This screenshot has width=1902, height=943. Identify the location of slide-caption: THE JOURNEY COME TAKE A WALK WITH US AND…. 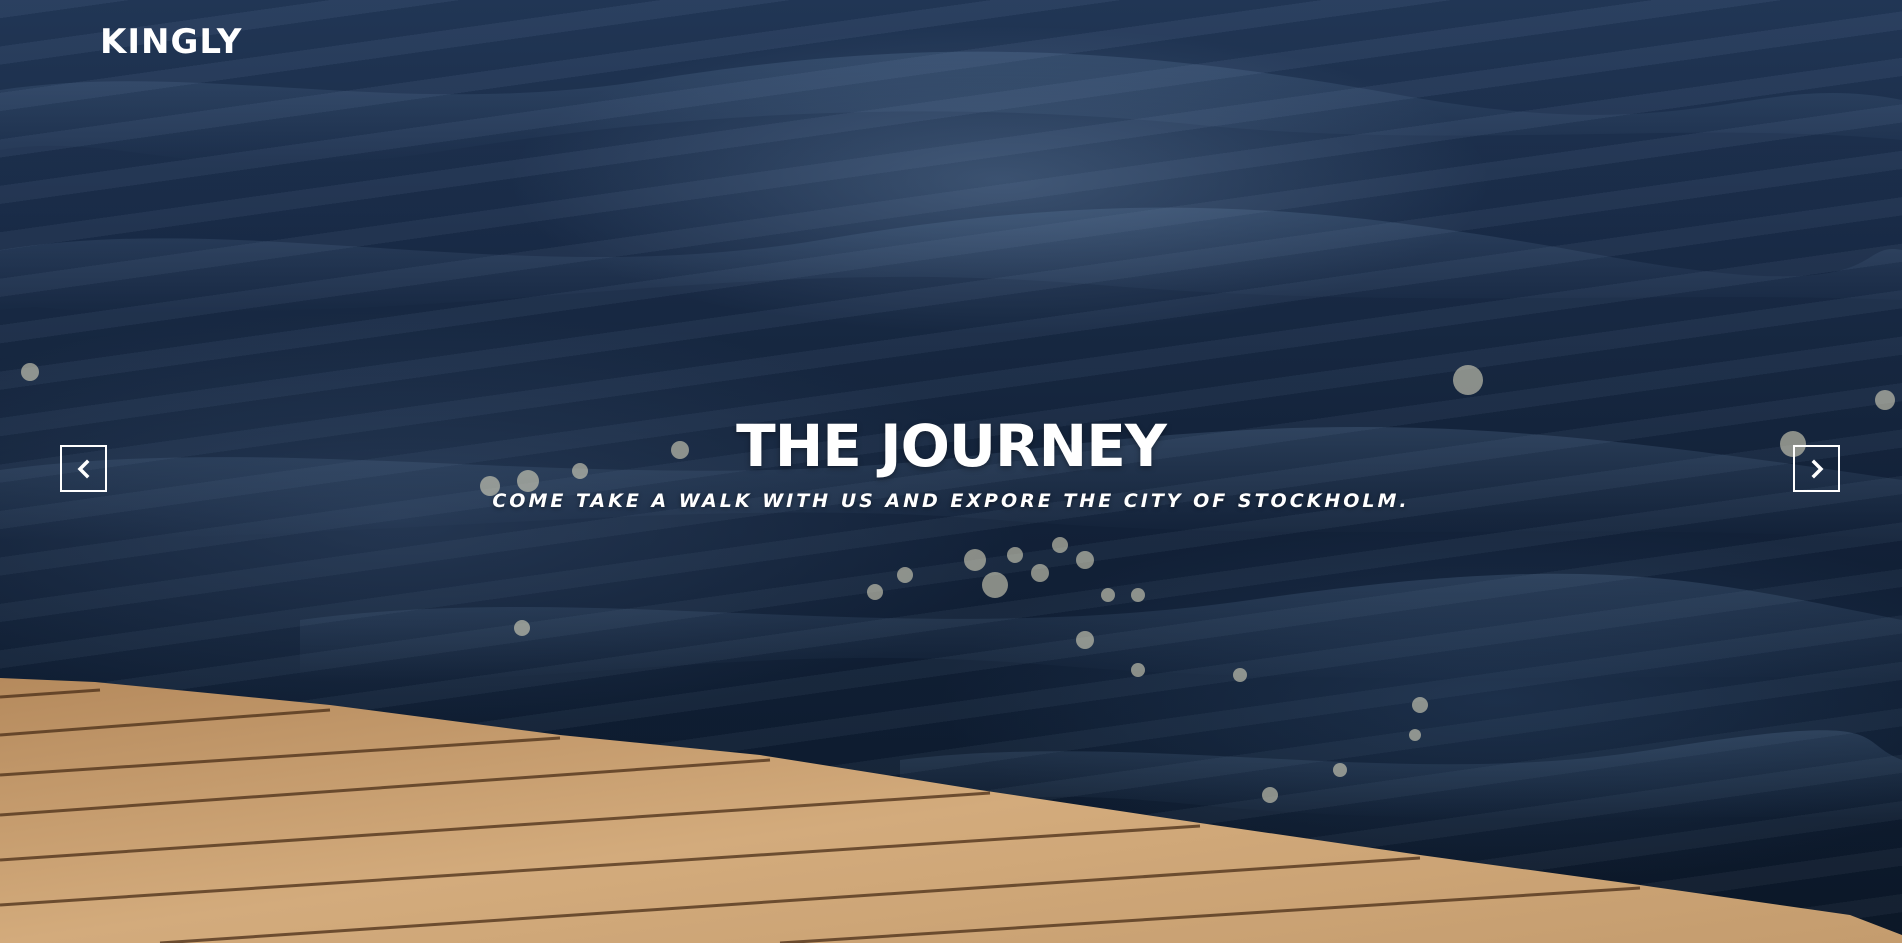
(951, 462).